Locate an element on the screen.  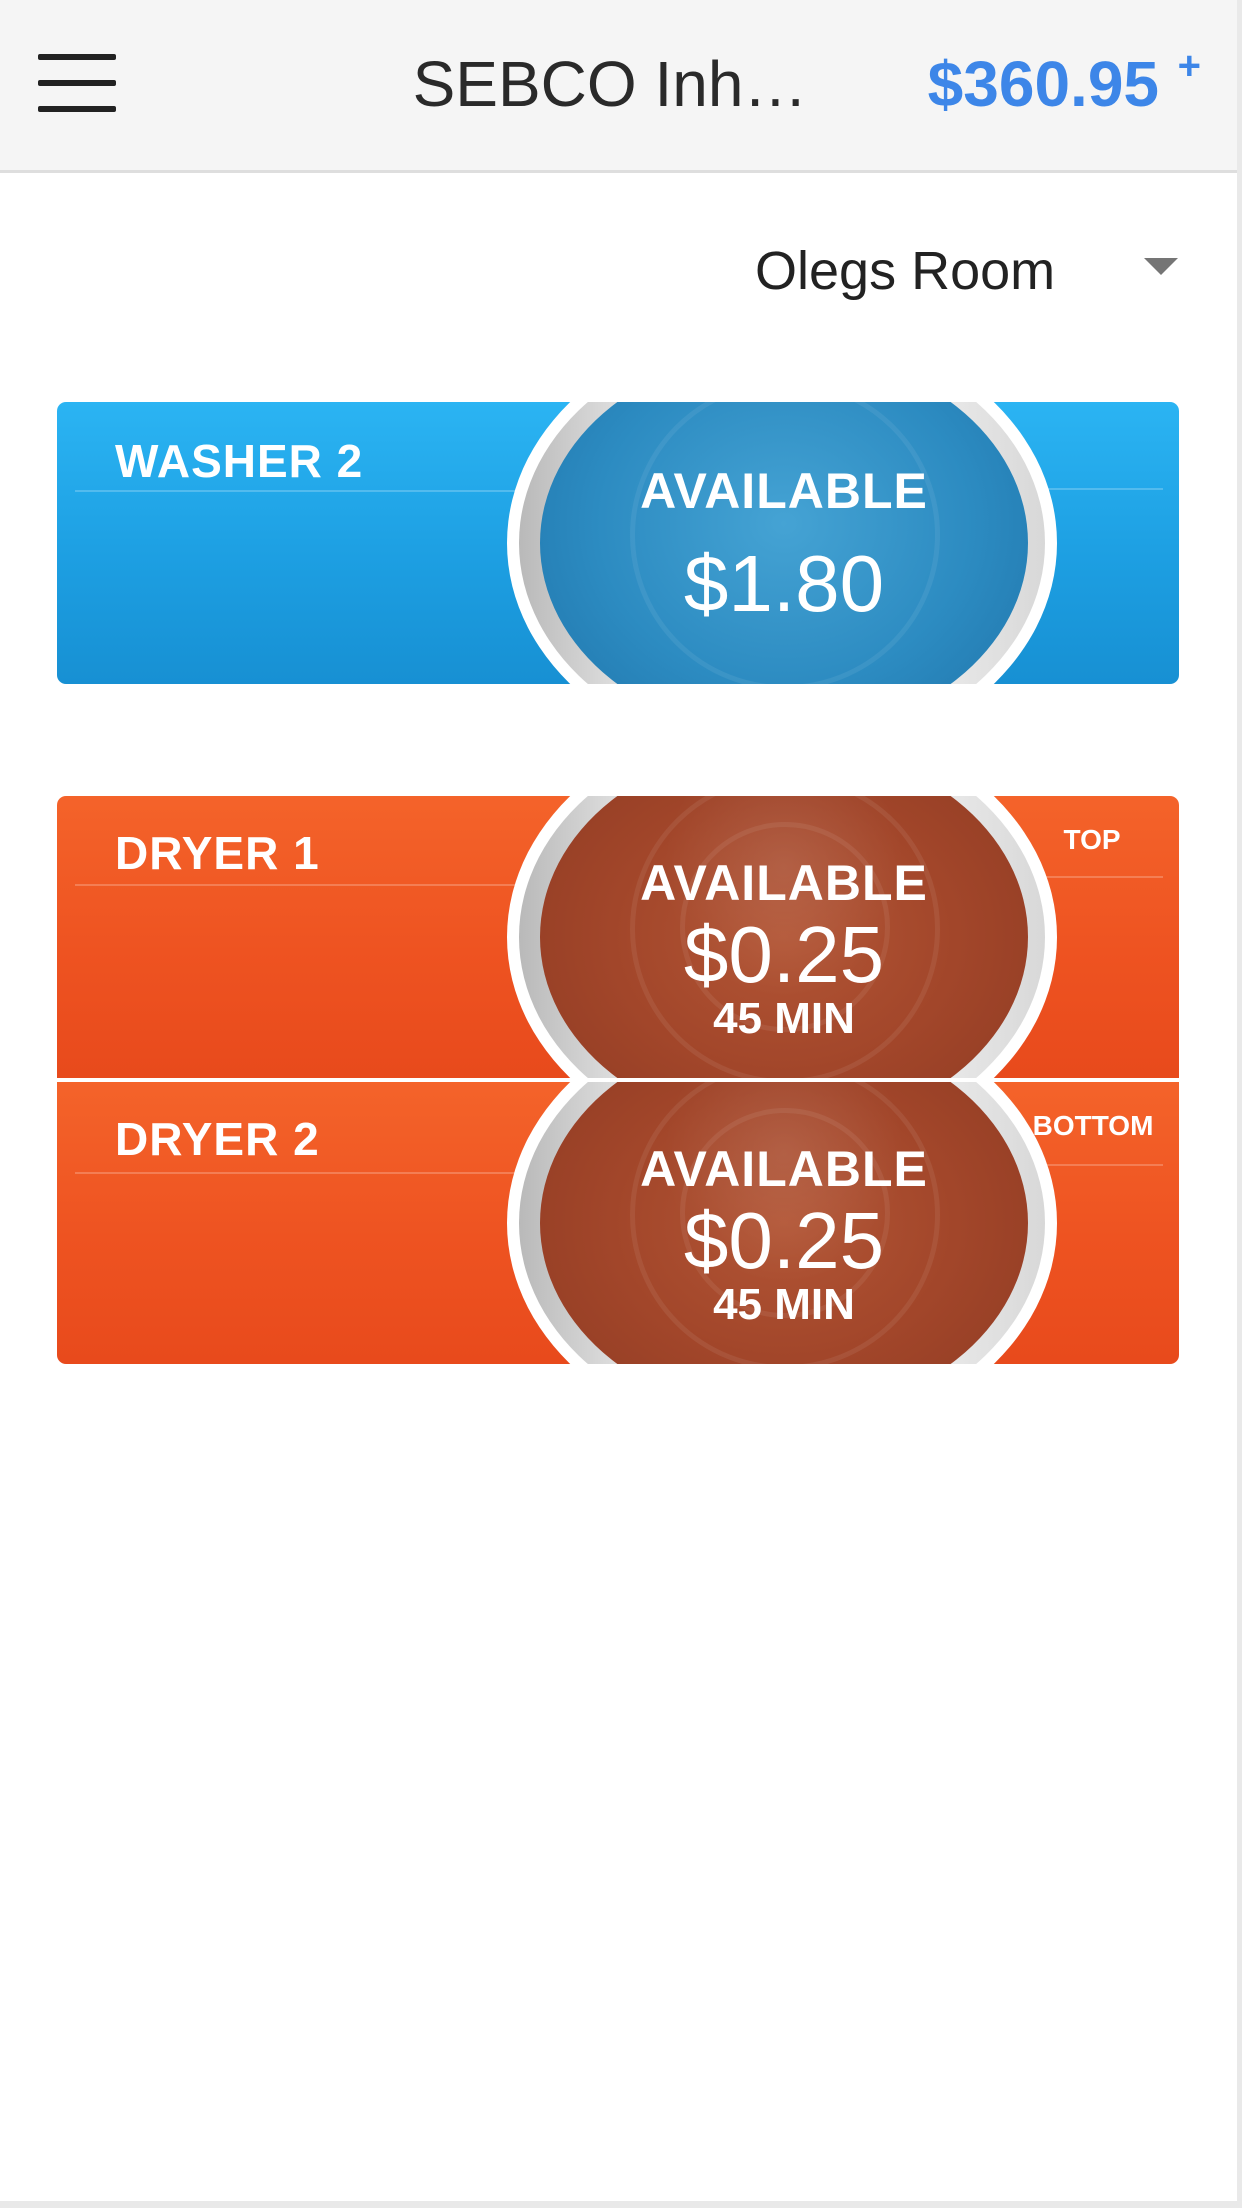
machine-card-dryer-1: DRYER 1 TOP AVAILABLE $0.25 45 MIN is located at coordinates (618, 937).